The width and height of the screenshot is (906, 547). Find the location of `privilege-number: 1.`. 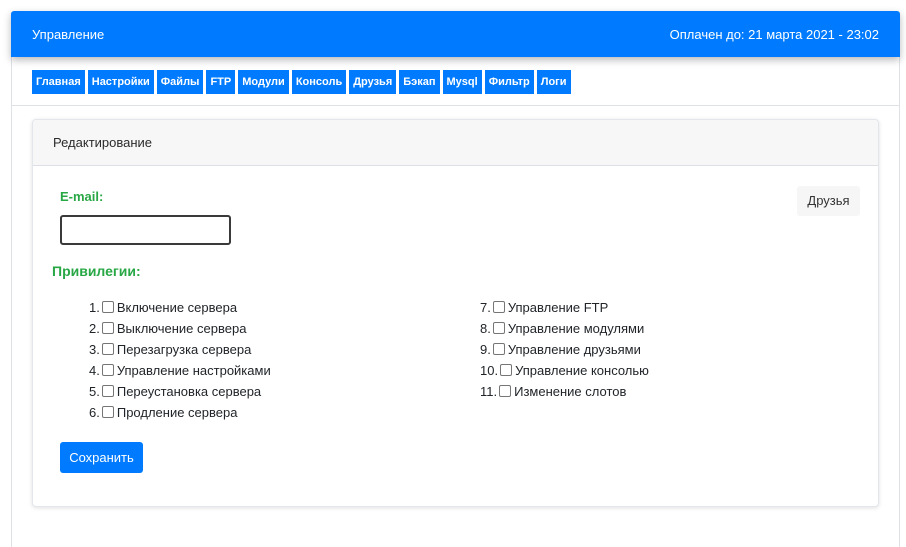

privilege-number: 1. is located at coordinates (94, 307).